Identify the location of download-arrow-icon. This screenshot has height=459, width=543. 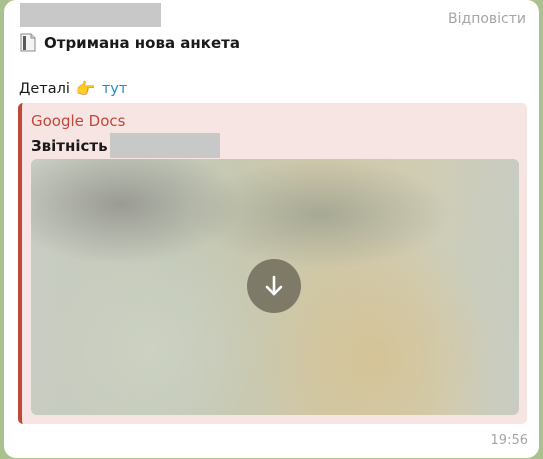
(274, 285).